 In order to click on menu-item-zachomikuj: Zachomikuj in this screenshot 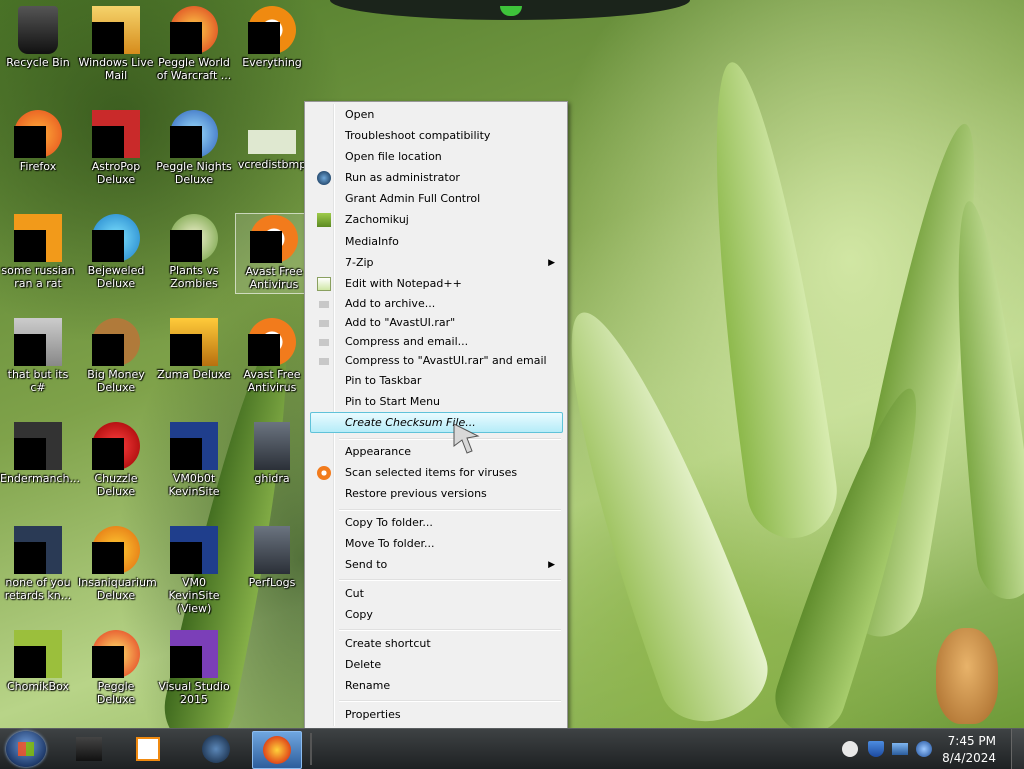, I will do `click(435, 220)`.